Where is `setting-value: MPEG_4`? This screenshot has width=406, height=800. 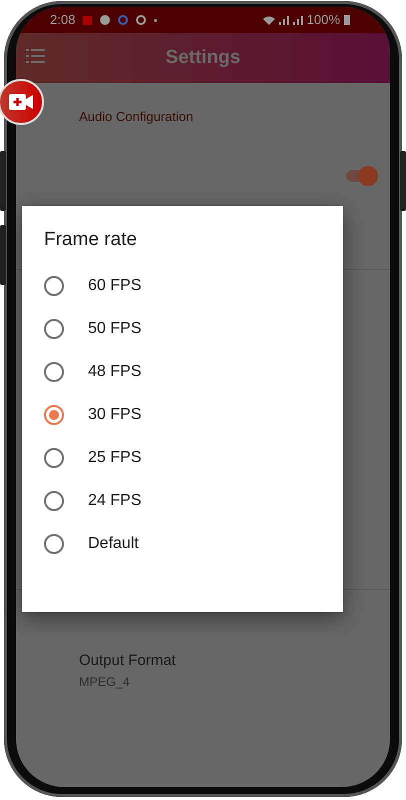 setting-value: MPEG_4 is located at coordinates (105, 682).